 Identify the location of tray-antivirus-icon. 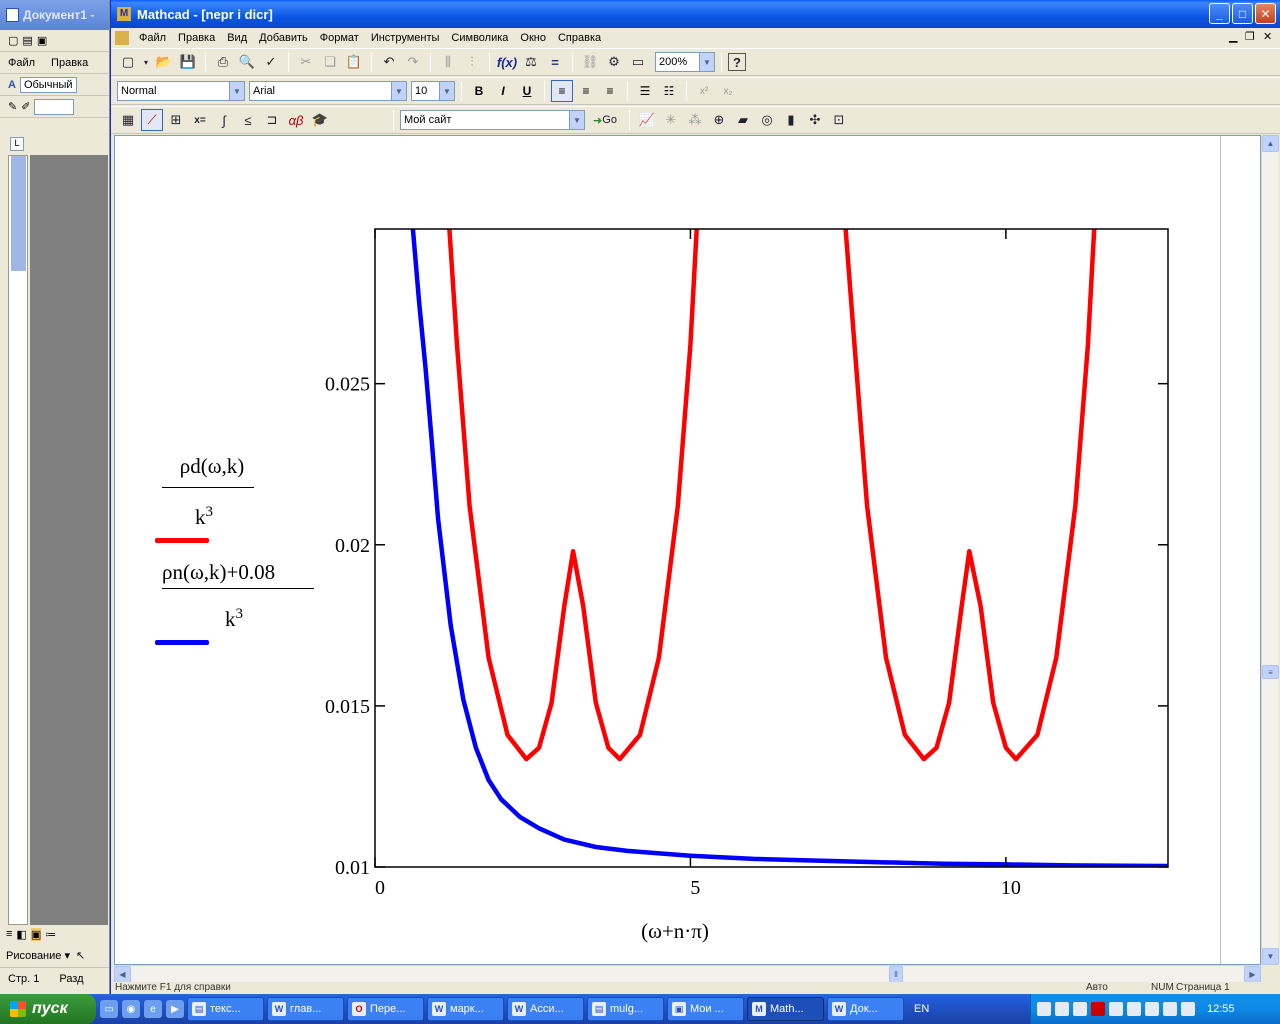
(1062, 1009).